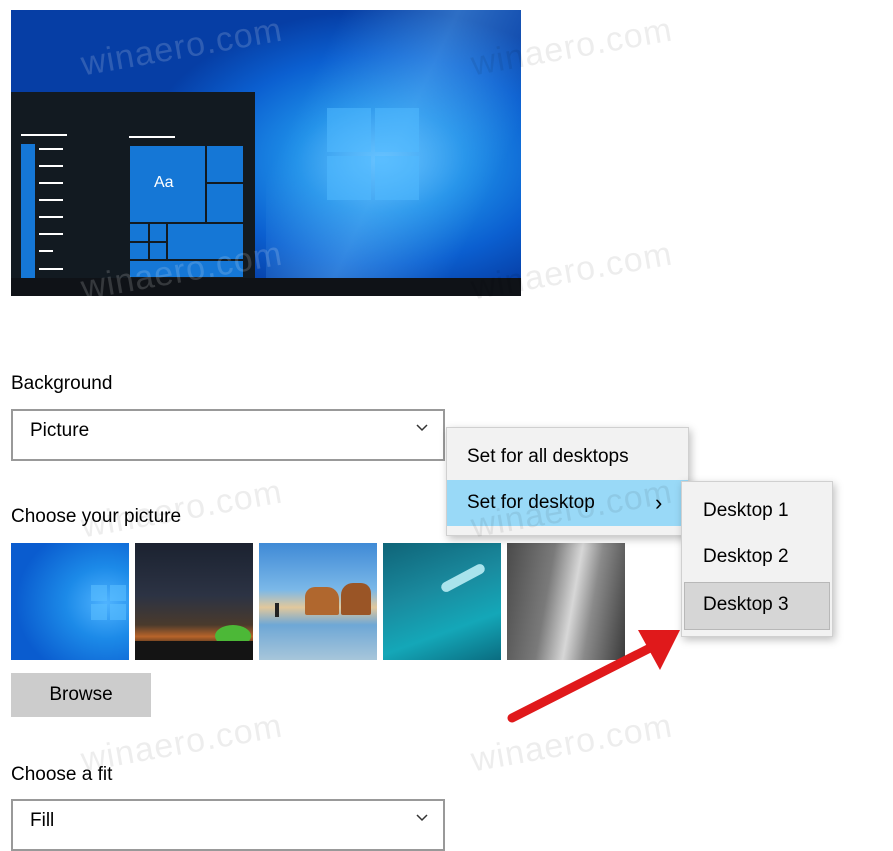 This screenshot has width=893, height=851. What do you see at coordinates (81, 695) in the screenshot?
I see `browse-button: Browse` at bounding box center [81, 695].